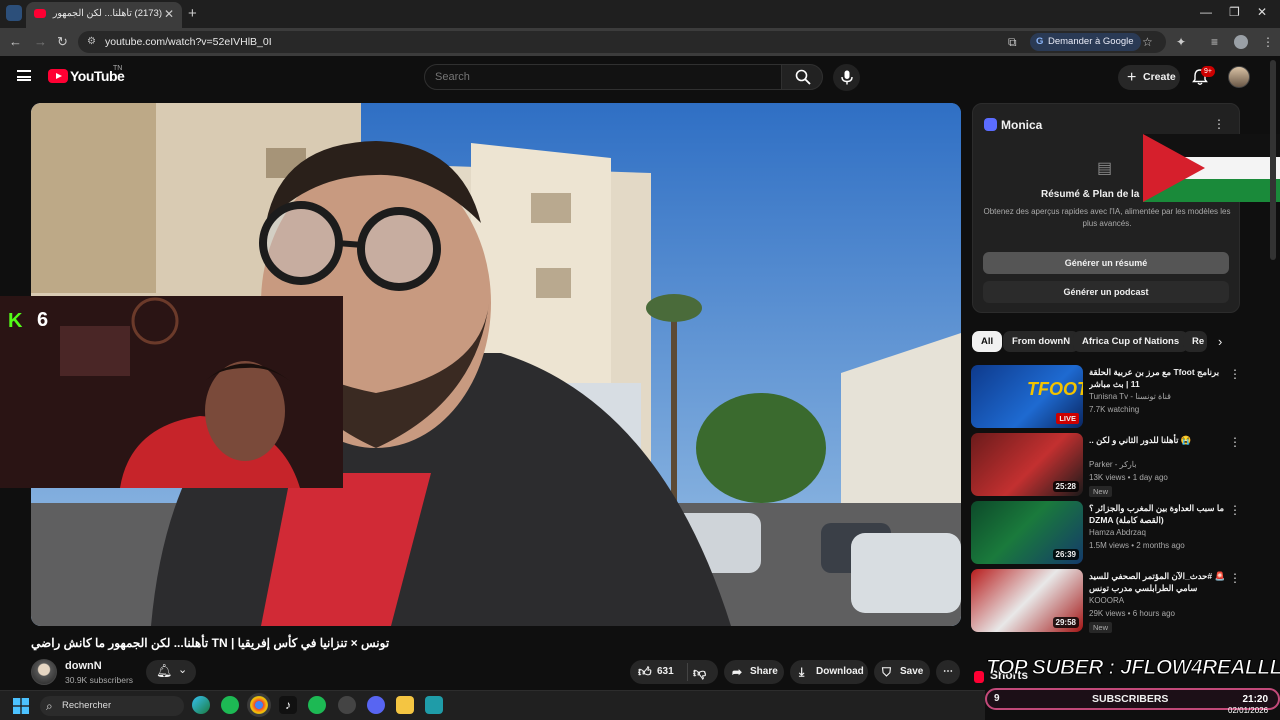  I want to click on recommendation-meta: 7.7K watching, so click(1114, 409).